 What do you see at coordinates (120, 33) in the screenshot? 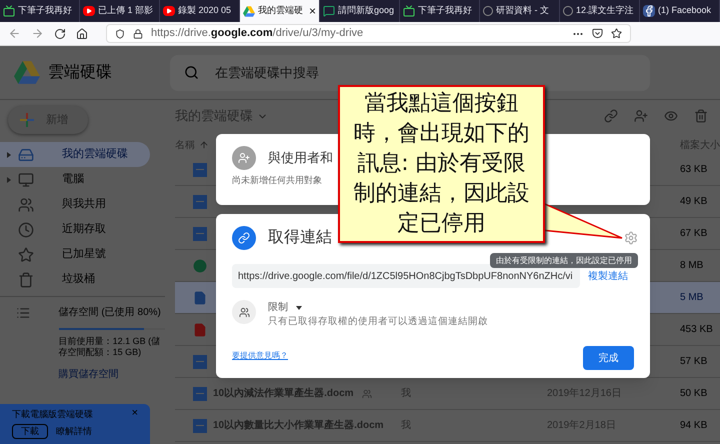
I see `shield-icon` at bounding box center [120, 33].